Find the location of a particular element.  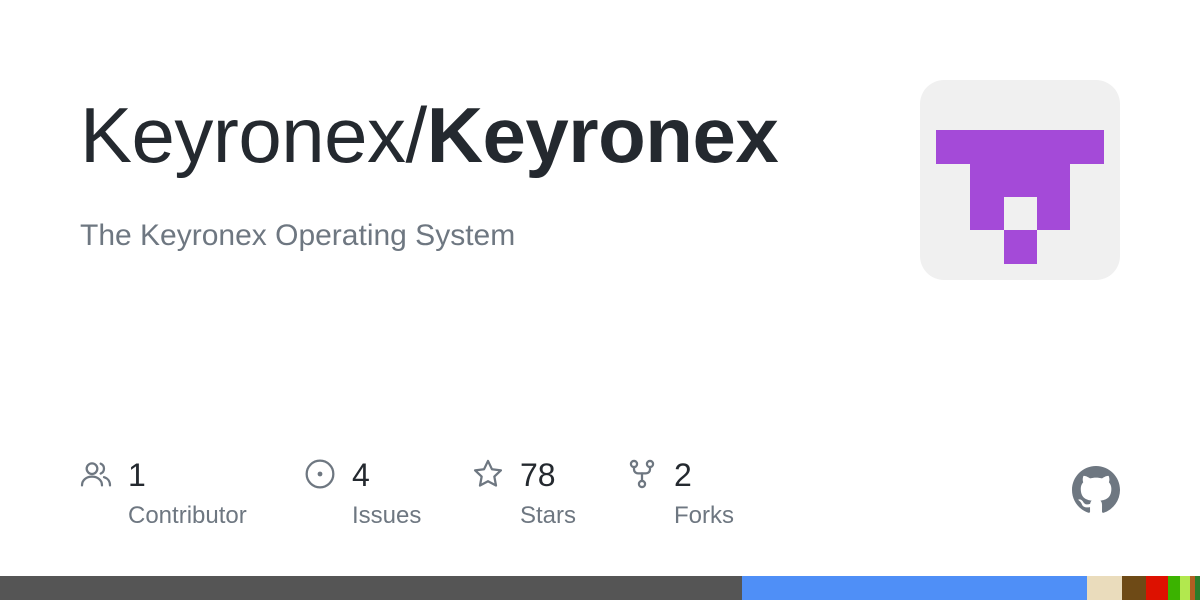

people-icon is located at coordinates (96, 474).